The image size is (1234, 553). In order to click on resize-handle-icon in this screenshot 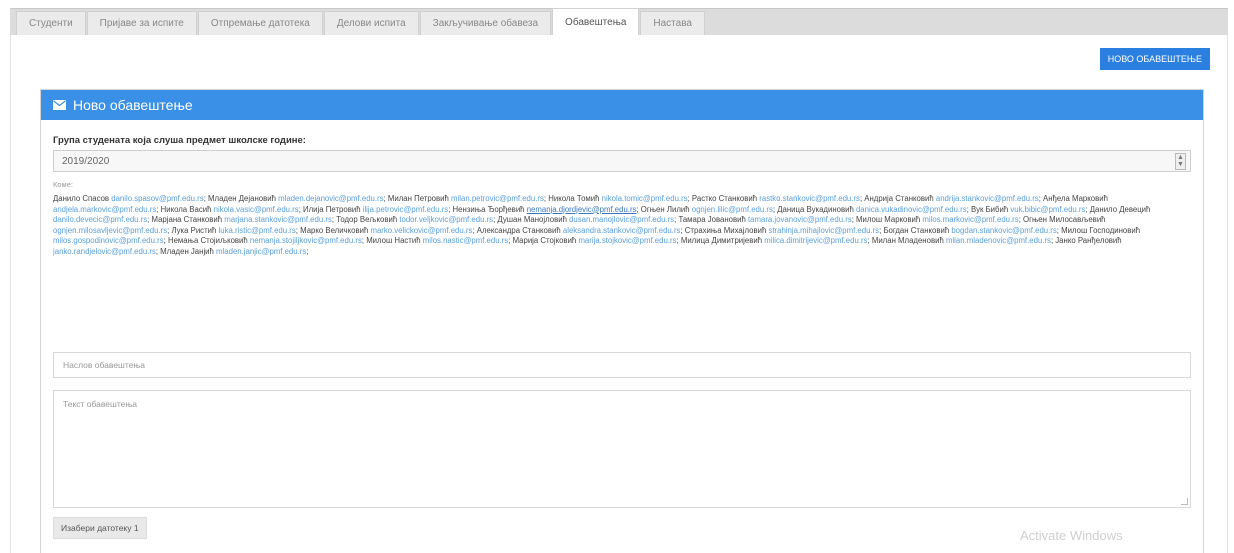, I will do `click(1184, 501)`.